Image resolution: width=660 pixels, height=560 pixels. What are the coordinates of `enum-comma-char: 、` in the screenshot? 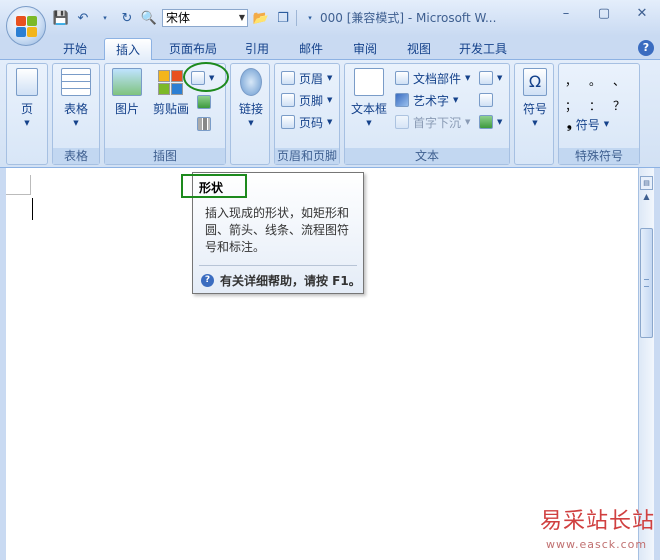 It's located at (625, 80).